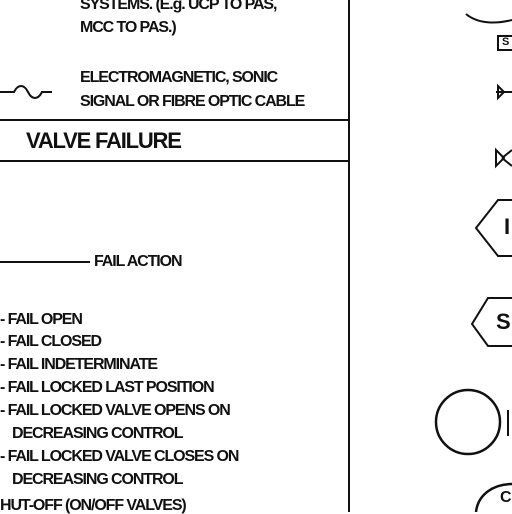 Image resolution: width=512 pixels, height=514 pixels. Describe the element at coordinates (505, 42) in the screenshot. I see `small-tag-letter: S` at that location.